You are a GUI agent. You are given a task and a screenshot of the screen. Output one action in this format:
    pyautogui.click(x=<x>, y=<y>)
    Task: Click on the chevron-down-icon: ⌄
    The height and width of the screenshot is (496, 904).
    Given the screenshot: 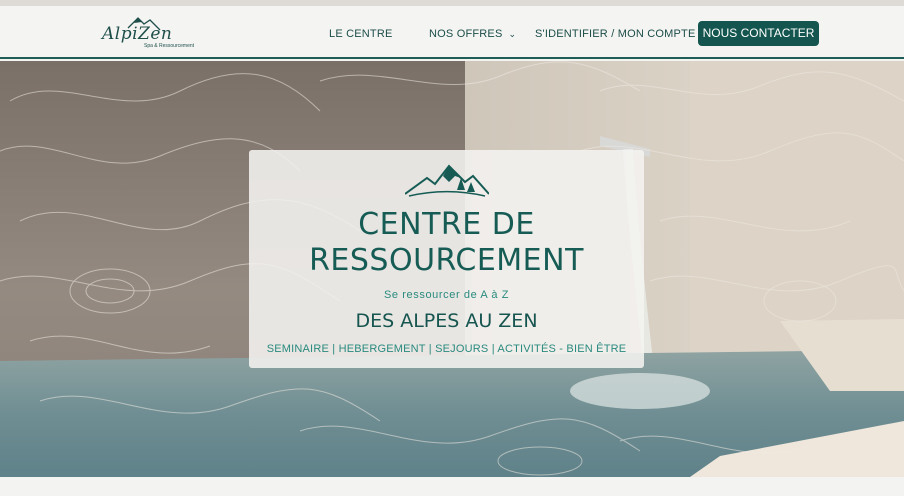 What is the action you would take?
    pyautogui.click(x=512, y=34)
    